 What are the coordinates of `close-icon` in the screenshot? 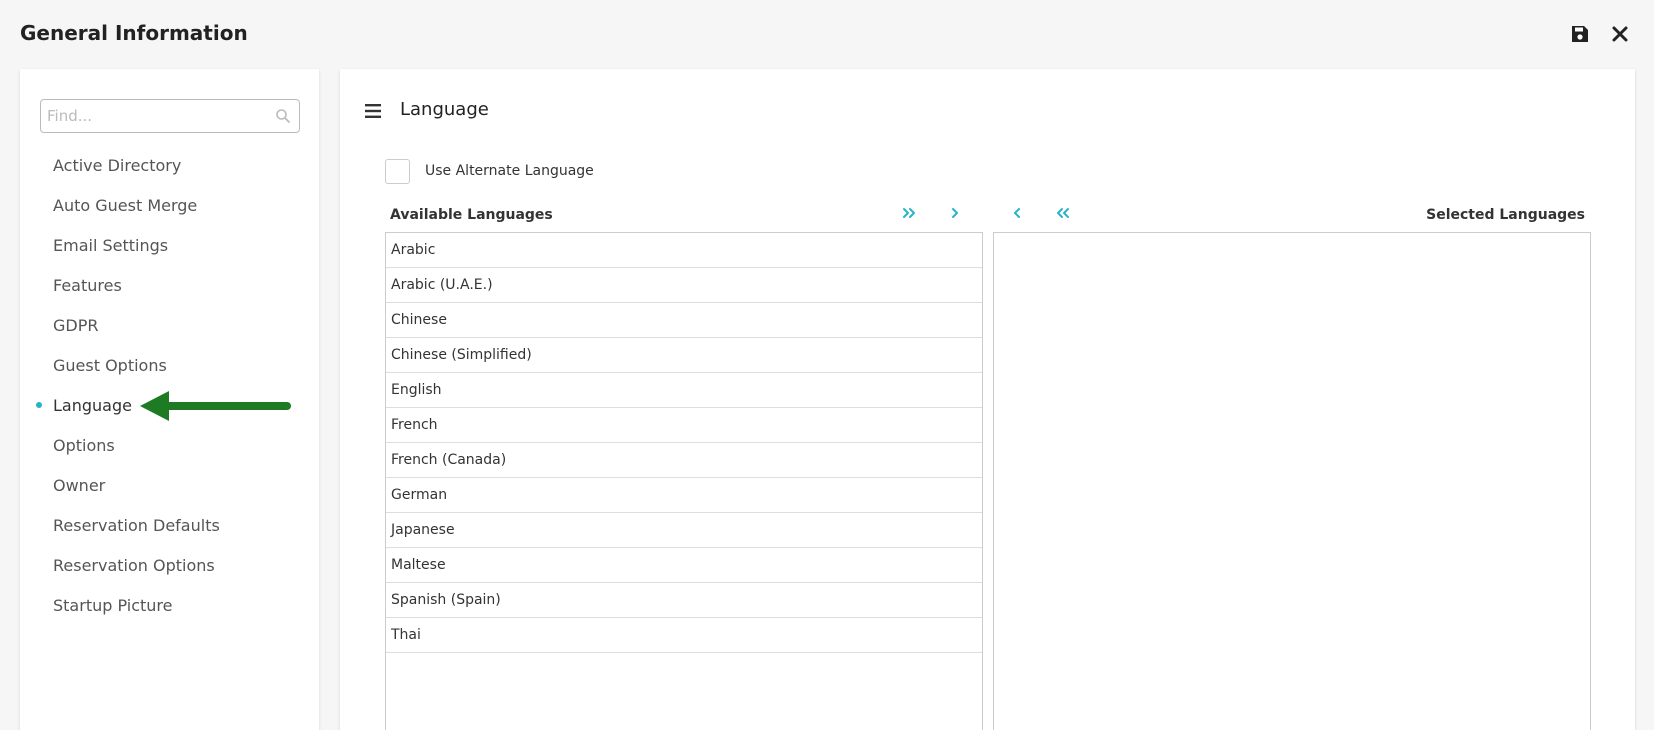 It's located at (1620, 34).